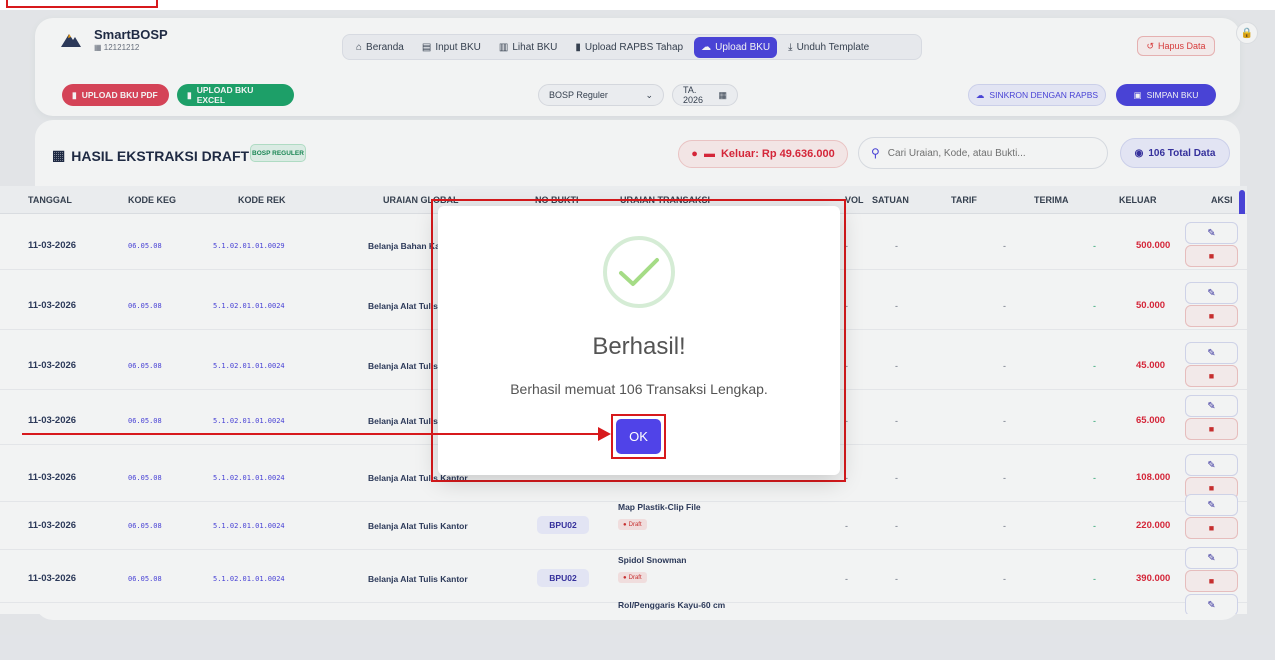  What do you see at coordinates (604, 434) in the screenshot?
I see `annotation-arrow-head` at bounding box center [604, 434].